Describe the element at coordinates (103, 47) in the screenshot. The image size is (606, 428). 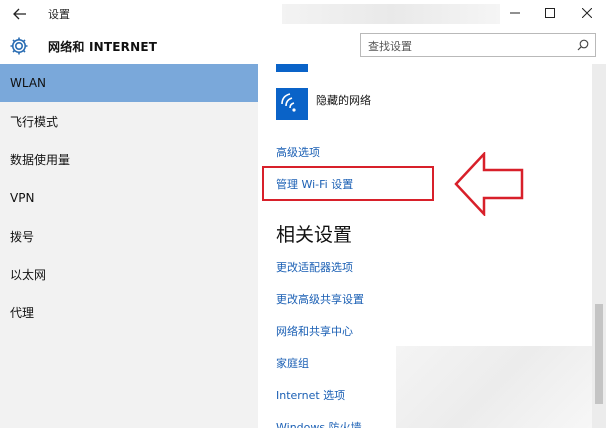
I see `page-title: 网络和 INTERNET` at that location.